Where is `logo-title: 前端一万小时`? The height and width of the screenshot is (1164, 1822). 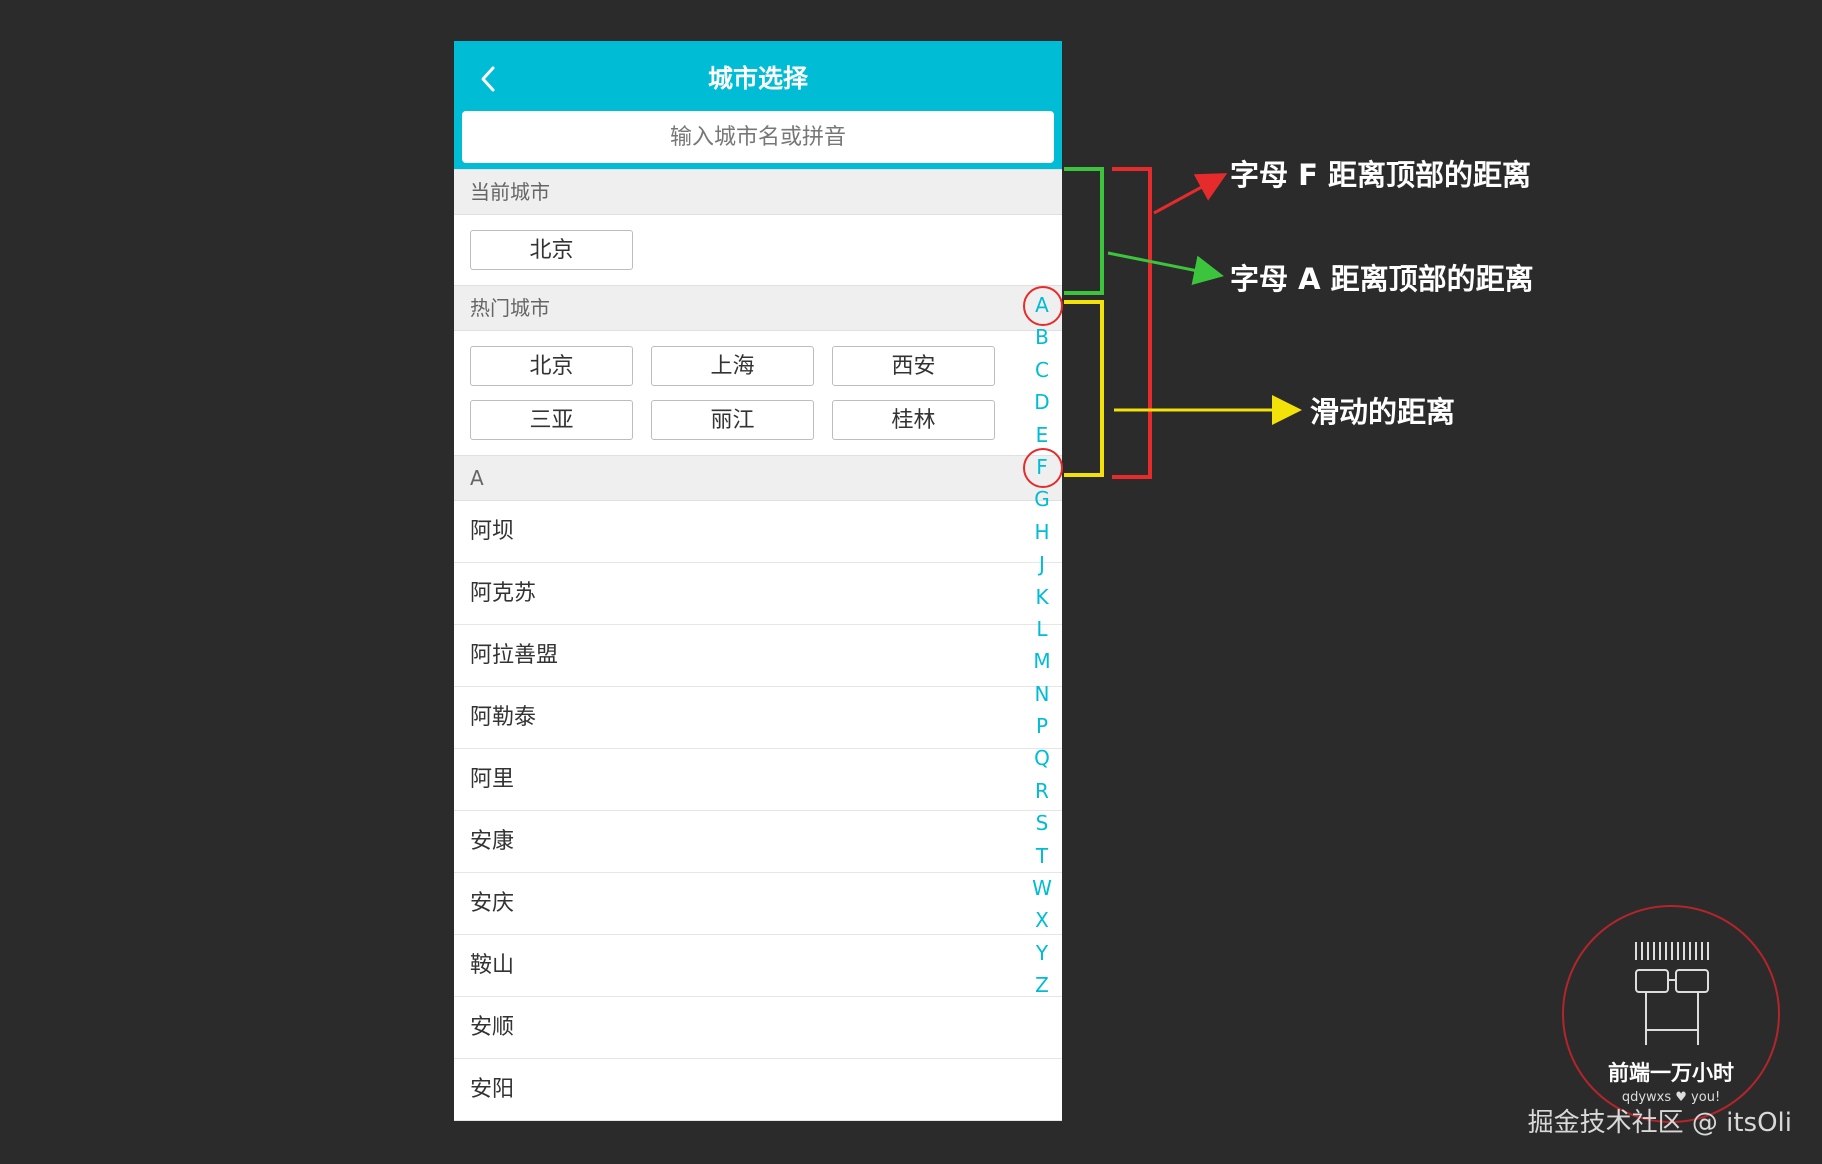
logo-title: 前端一万小时 is located at coordinates (1671, 1073).